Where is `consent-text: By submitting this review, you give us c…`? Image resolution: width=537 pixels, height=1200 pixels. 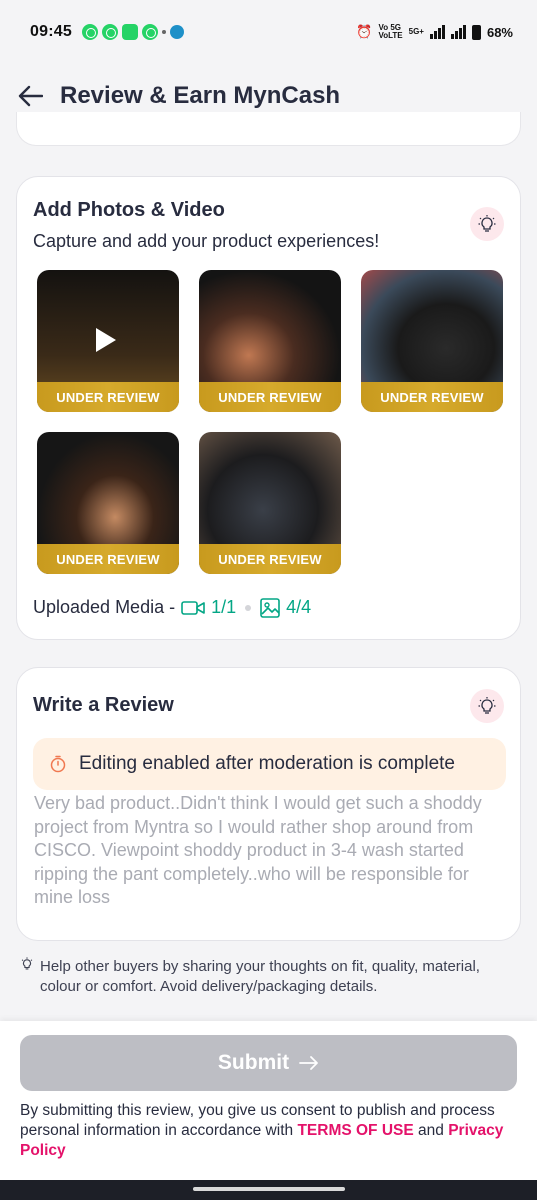 consent-text: By submitting this review, you give us c… is located at coordinates (268, 1131).